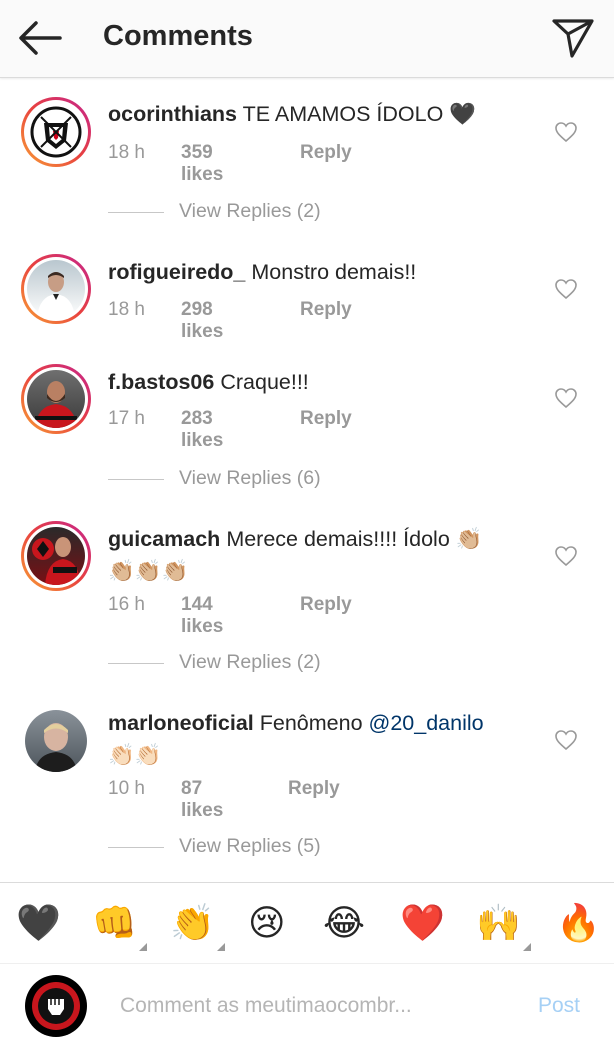  Describe the element at coordinates (202, 616) in the screenshot. I see `likes-count: 144 likes` at that location.